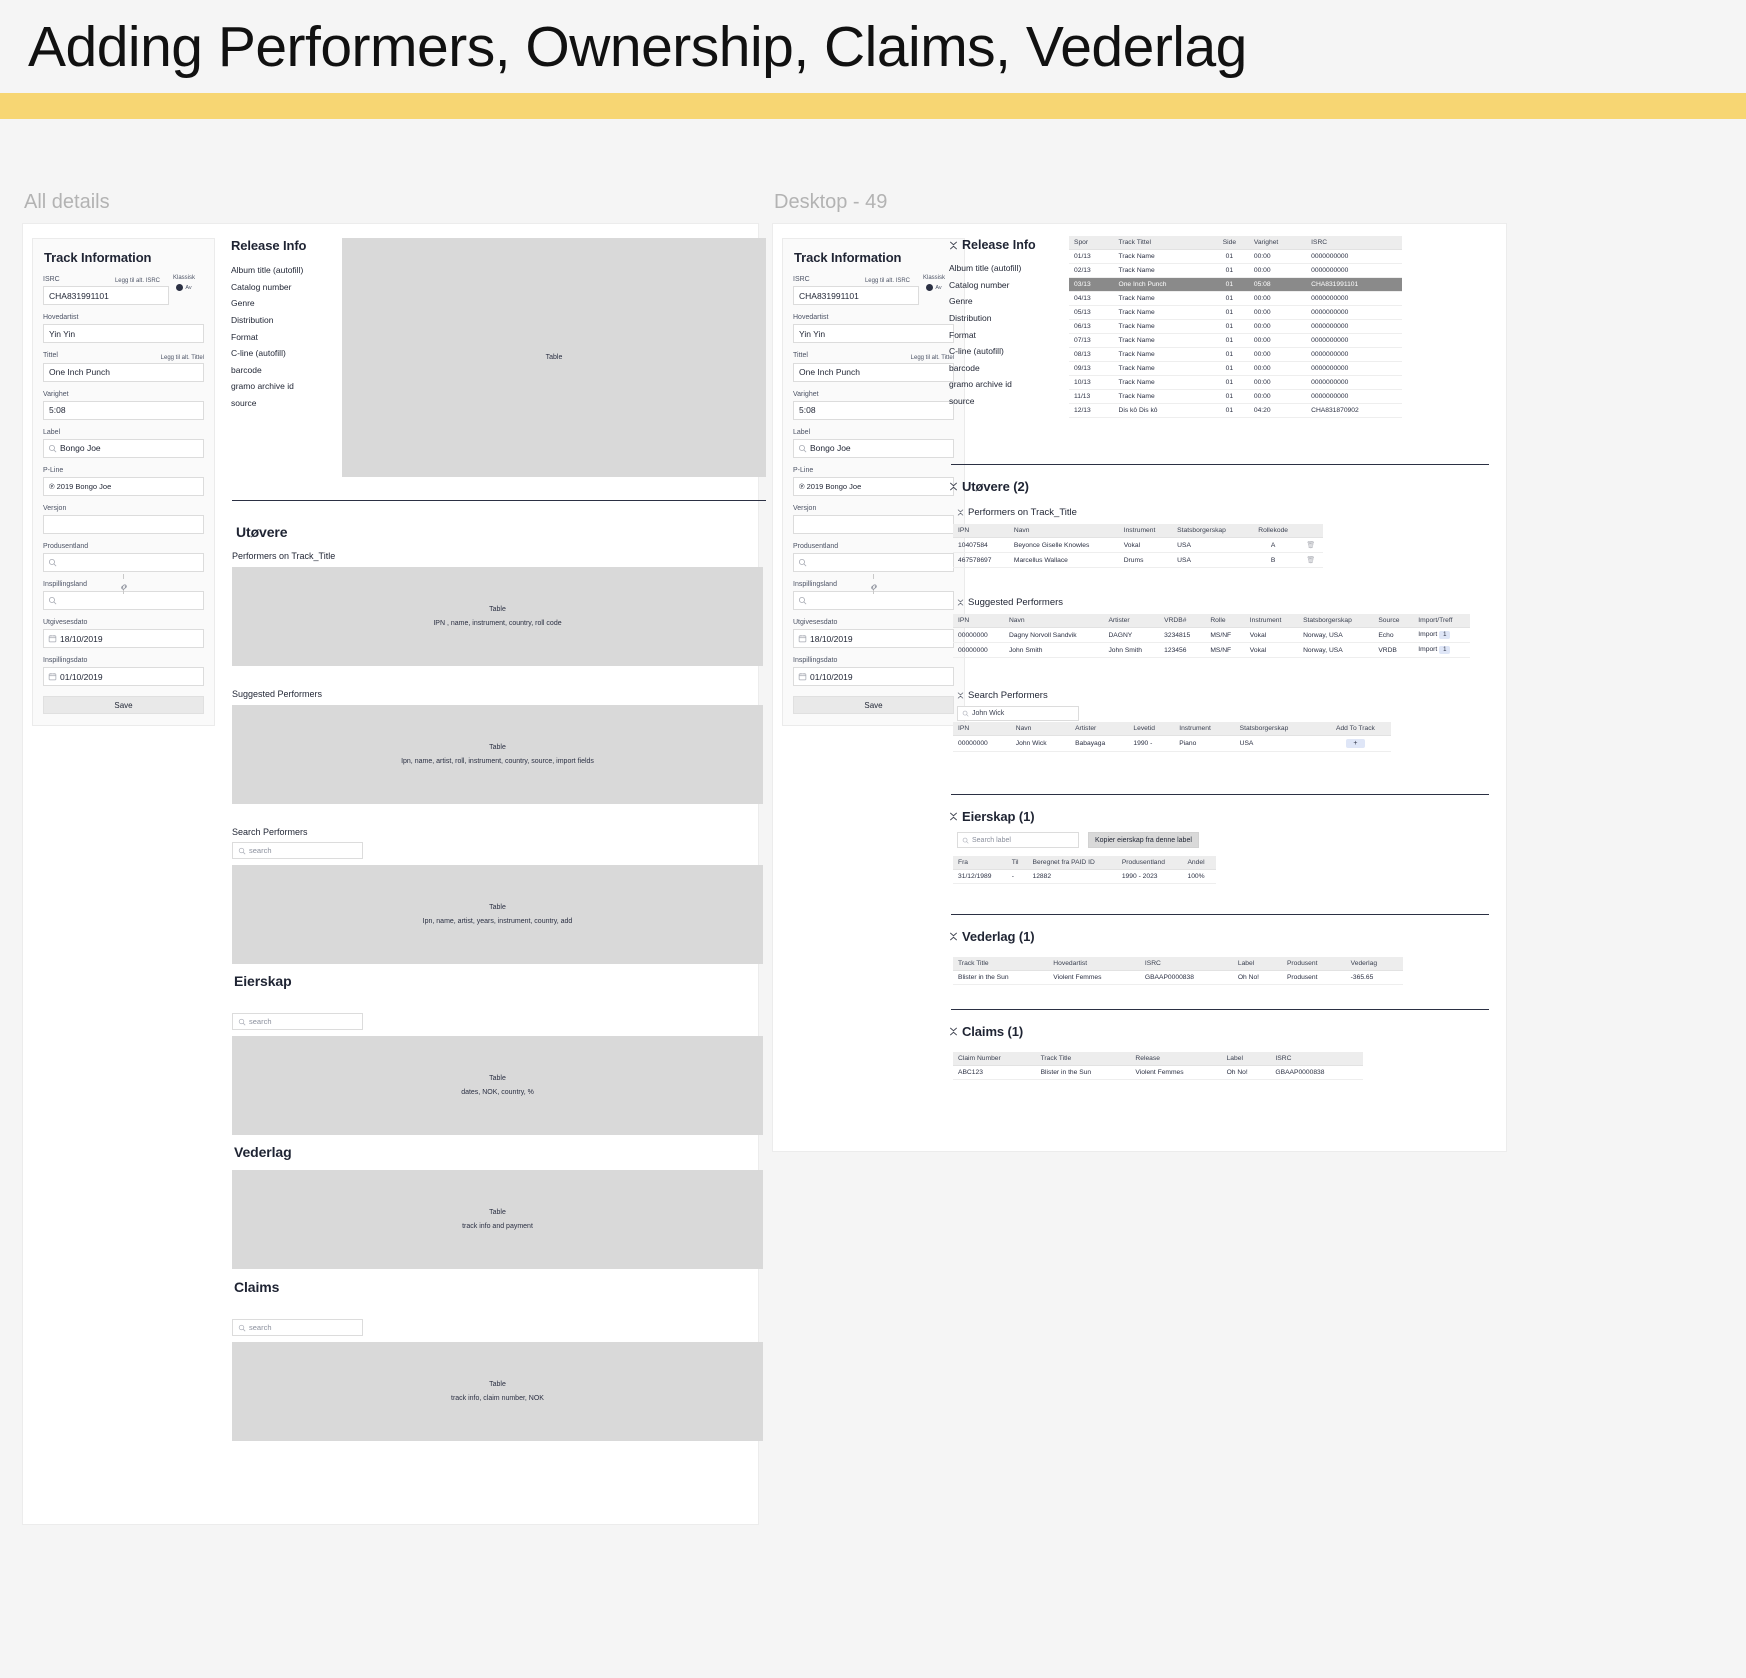 Image resolution: width=1746 pixels, height=1678 pixels. Describe the element at coordinates (1235, 369) in the screenshot. I see `table-row: 09/13 Track Name 01 00:00 0000000000` at that location.